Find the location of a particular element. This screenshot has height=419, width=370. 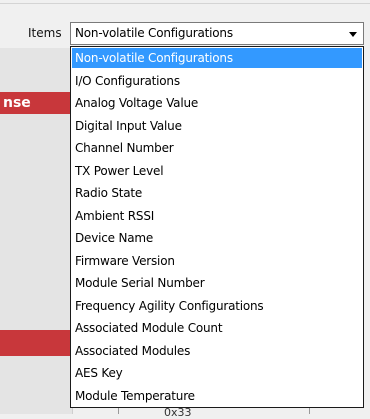

dropdown-option: Analog Voltage Value is located at coordinates (217, 103).